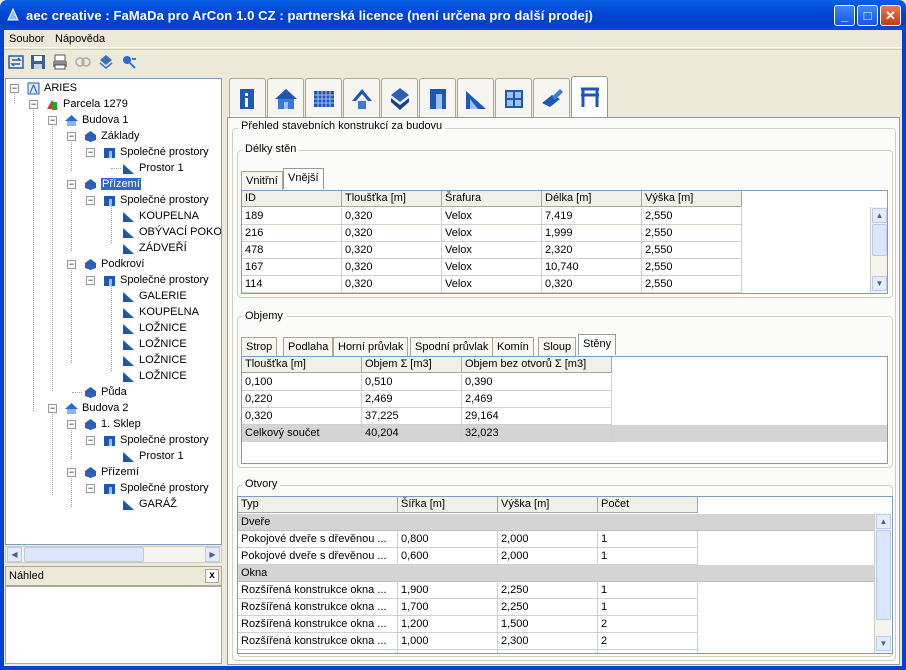 Image resolution: width=906 pixels, height=670 pixels. Describe the element at coordinates (80, 39) in the screenshot. I see `menu-help: Nápověda` at that location.